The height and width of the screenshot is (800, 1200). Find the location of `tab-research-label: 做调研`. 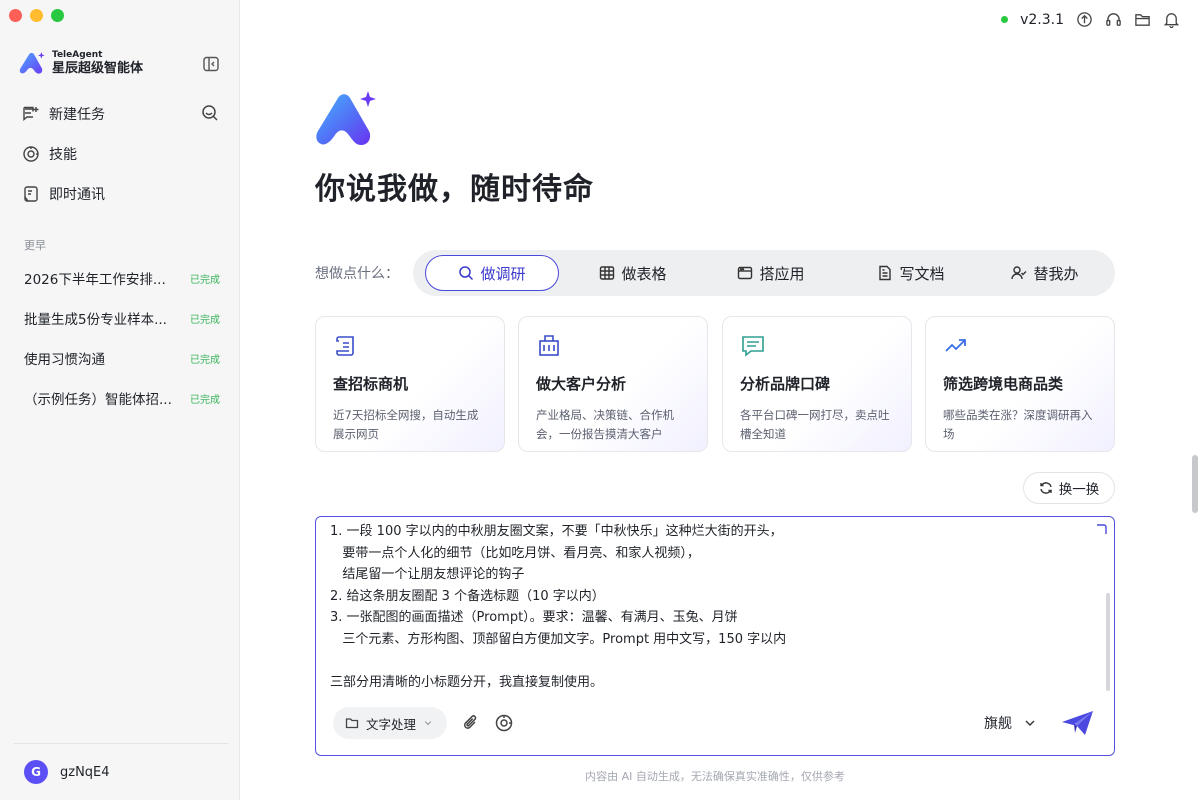

tab-research-label: 做调研 is located at coordinates (503, 273).